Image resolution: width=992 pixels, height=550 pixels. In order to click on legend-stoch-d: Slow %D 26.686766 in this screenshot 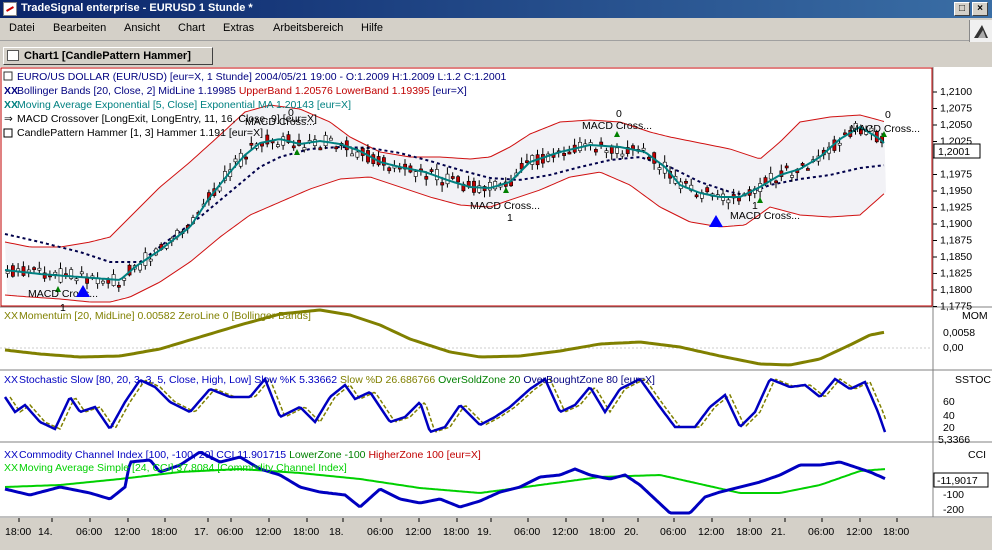, I will do `click(387, 380)`.